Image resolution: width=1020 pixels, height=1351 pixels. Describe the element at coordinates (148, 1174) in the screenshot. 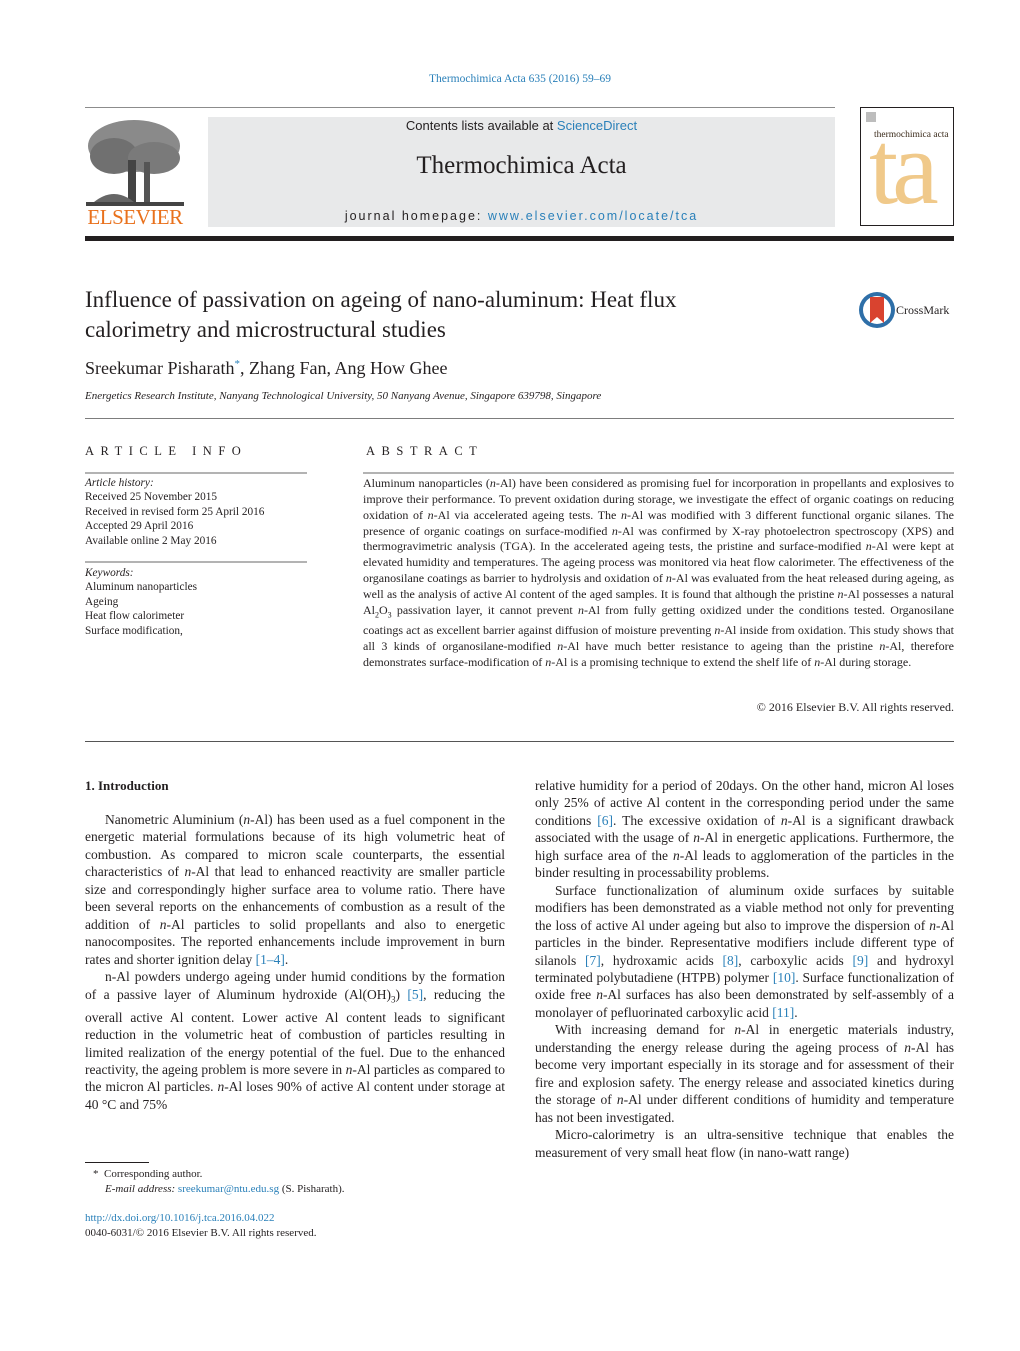

I see `corresponding-author-note: * Corresponding author.` at that location.